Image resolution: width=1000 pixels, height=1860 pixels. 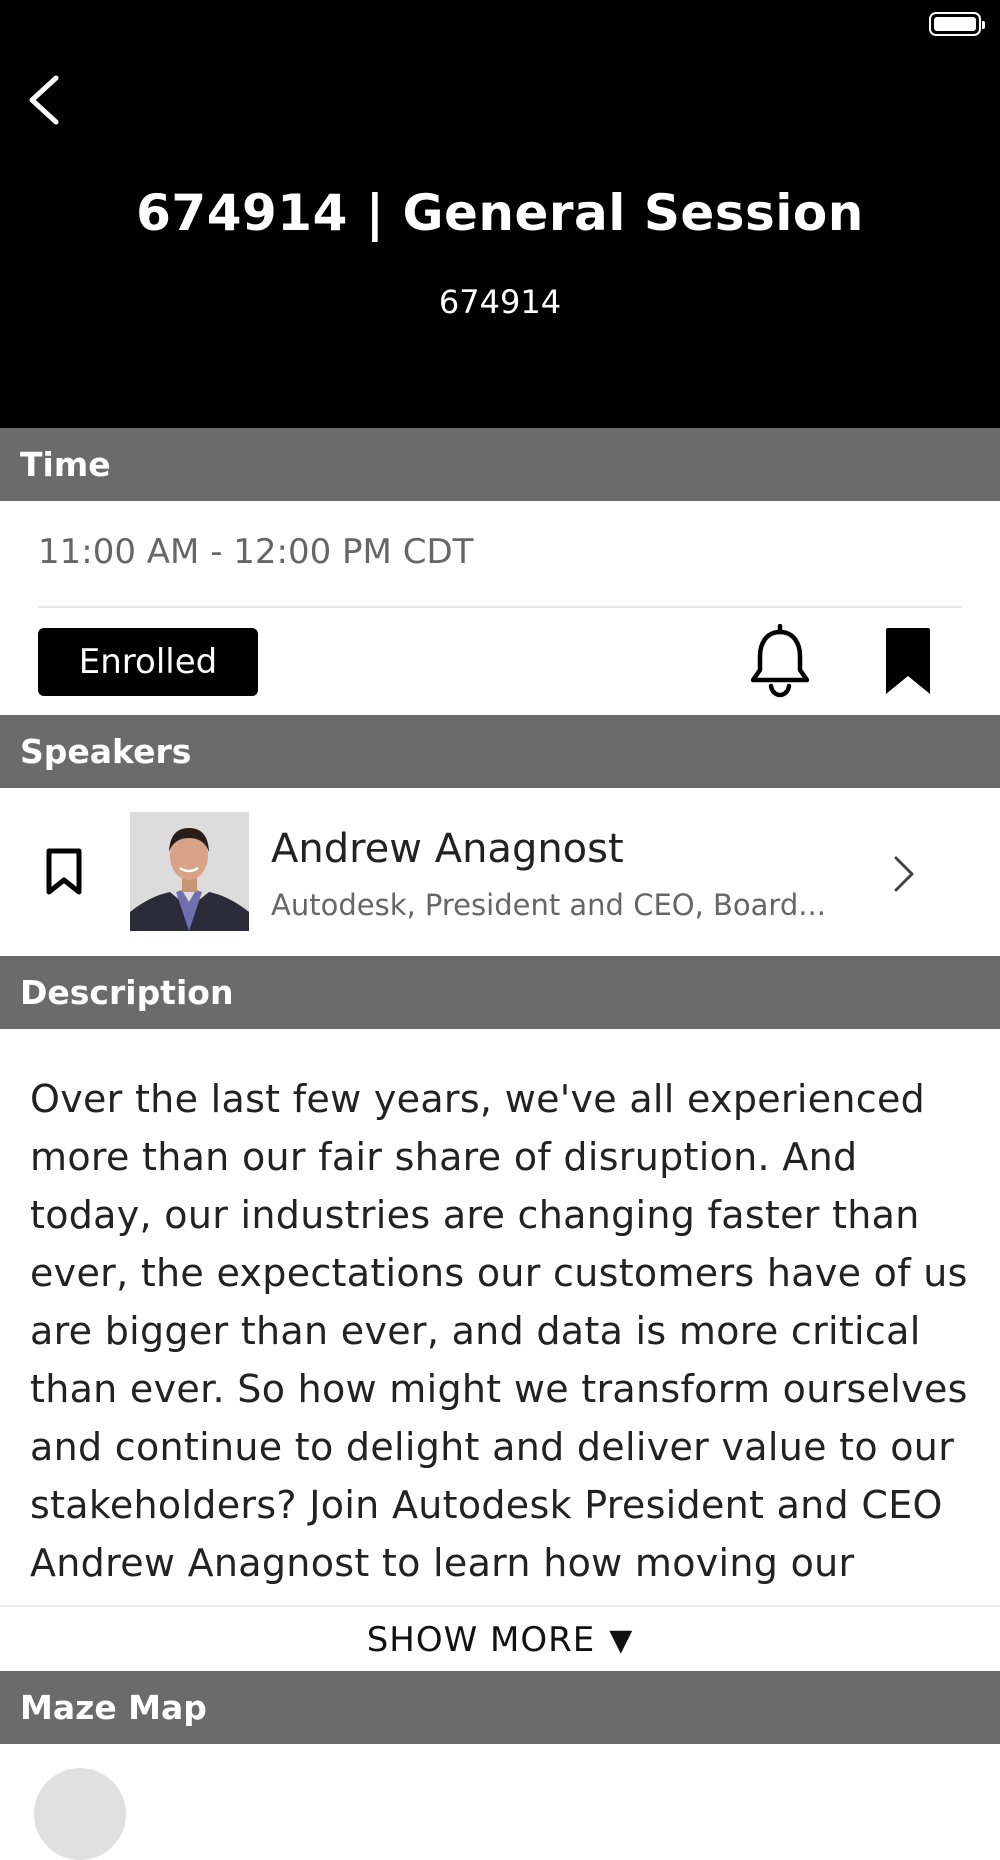 I want to click on session-id: 674914, so click(x=500, y=302).